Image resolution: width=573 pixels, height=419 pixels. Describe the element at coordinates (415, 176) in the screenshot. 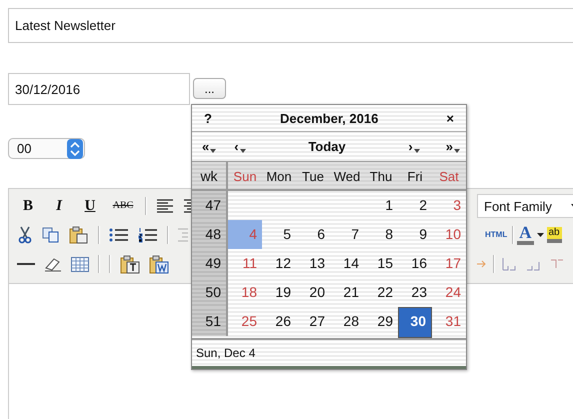

I see `weekday-header: Fri` at that location.